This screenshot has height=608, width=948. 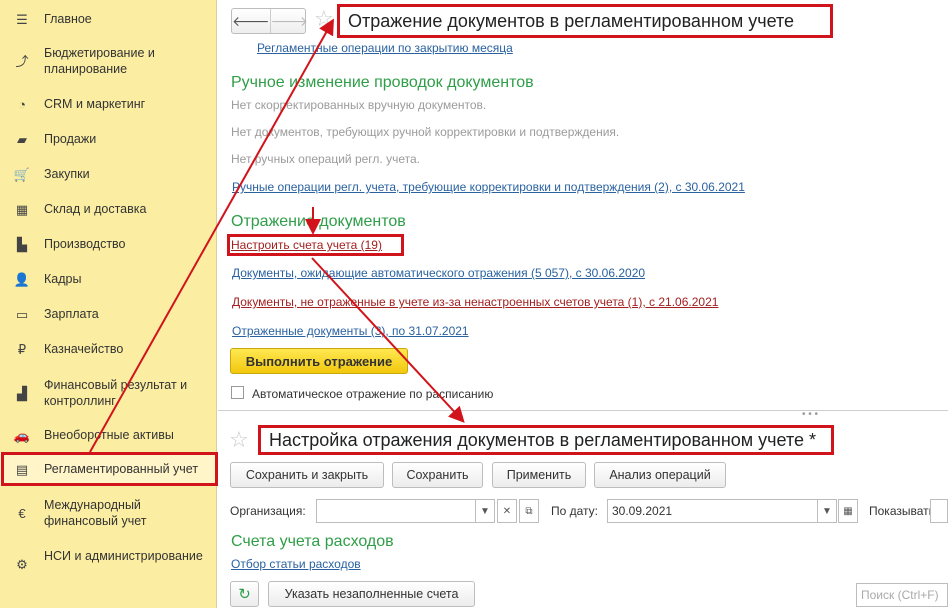 What do you see at coordinates (939, 511) in the screenshot?
I see `show-select` at bounding box center [939, 511].